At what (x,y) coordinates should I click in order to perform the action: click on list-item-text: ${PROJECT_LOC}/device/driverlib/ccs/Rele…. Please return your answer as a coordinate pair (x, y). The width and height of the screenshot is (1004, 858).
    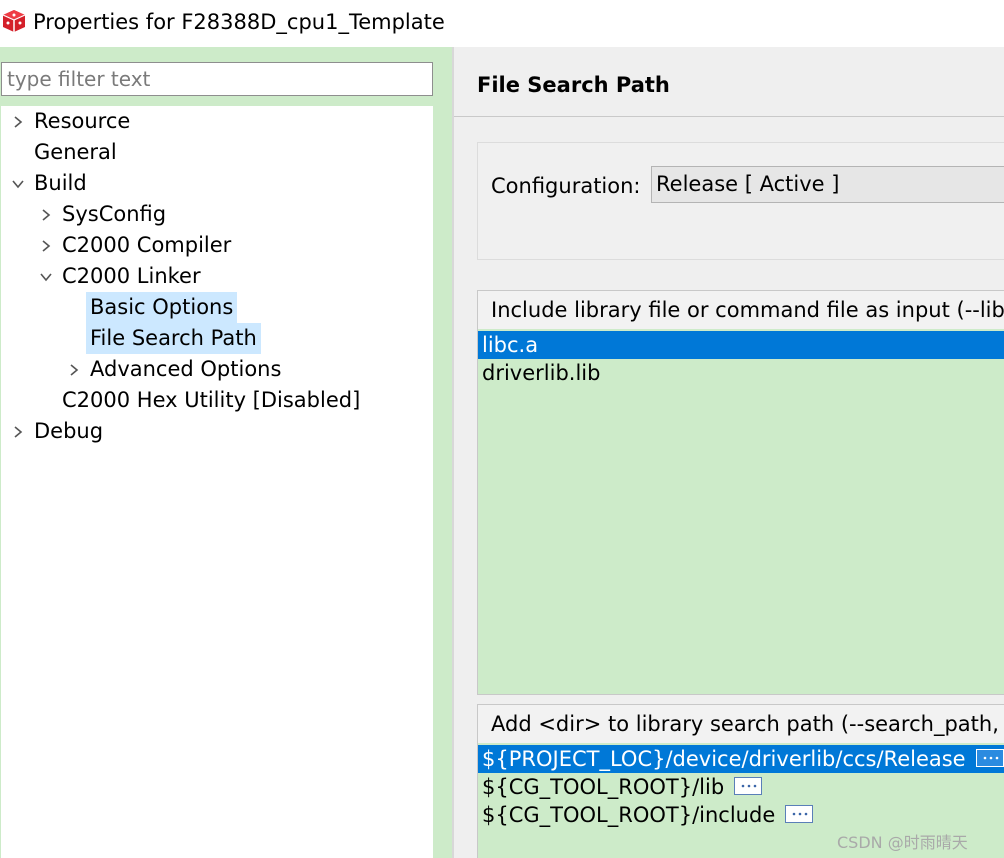
    Looking at the image, I should click on (724, 759).